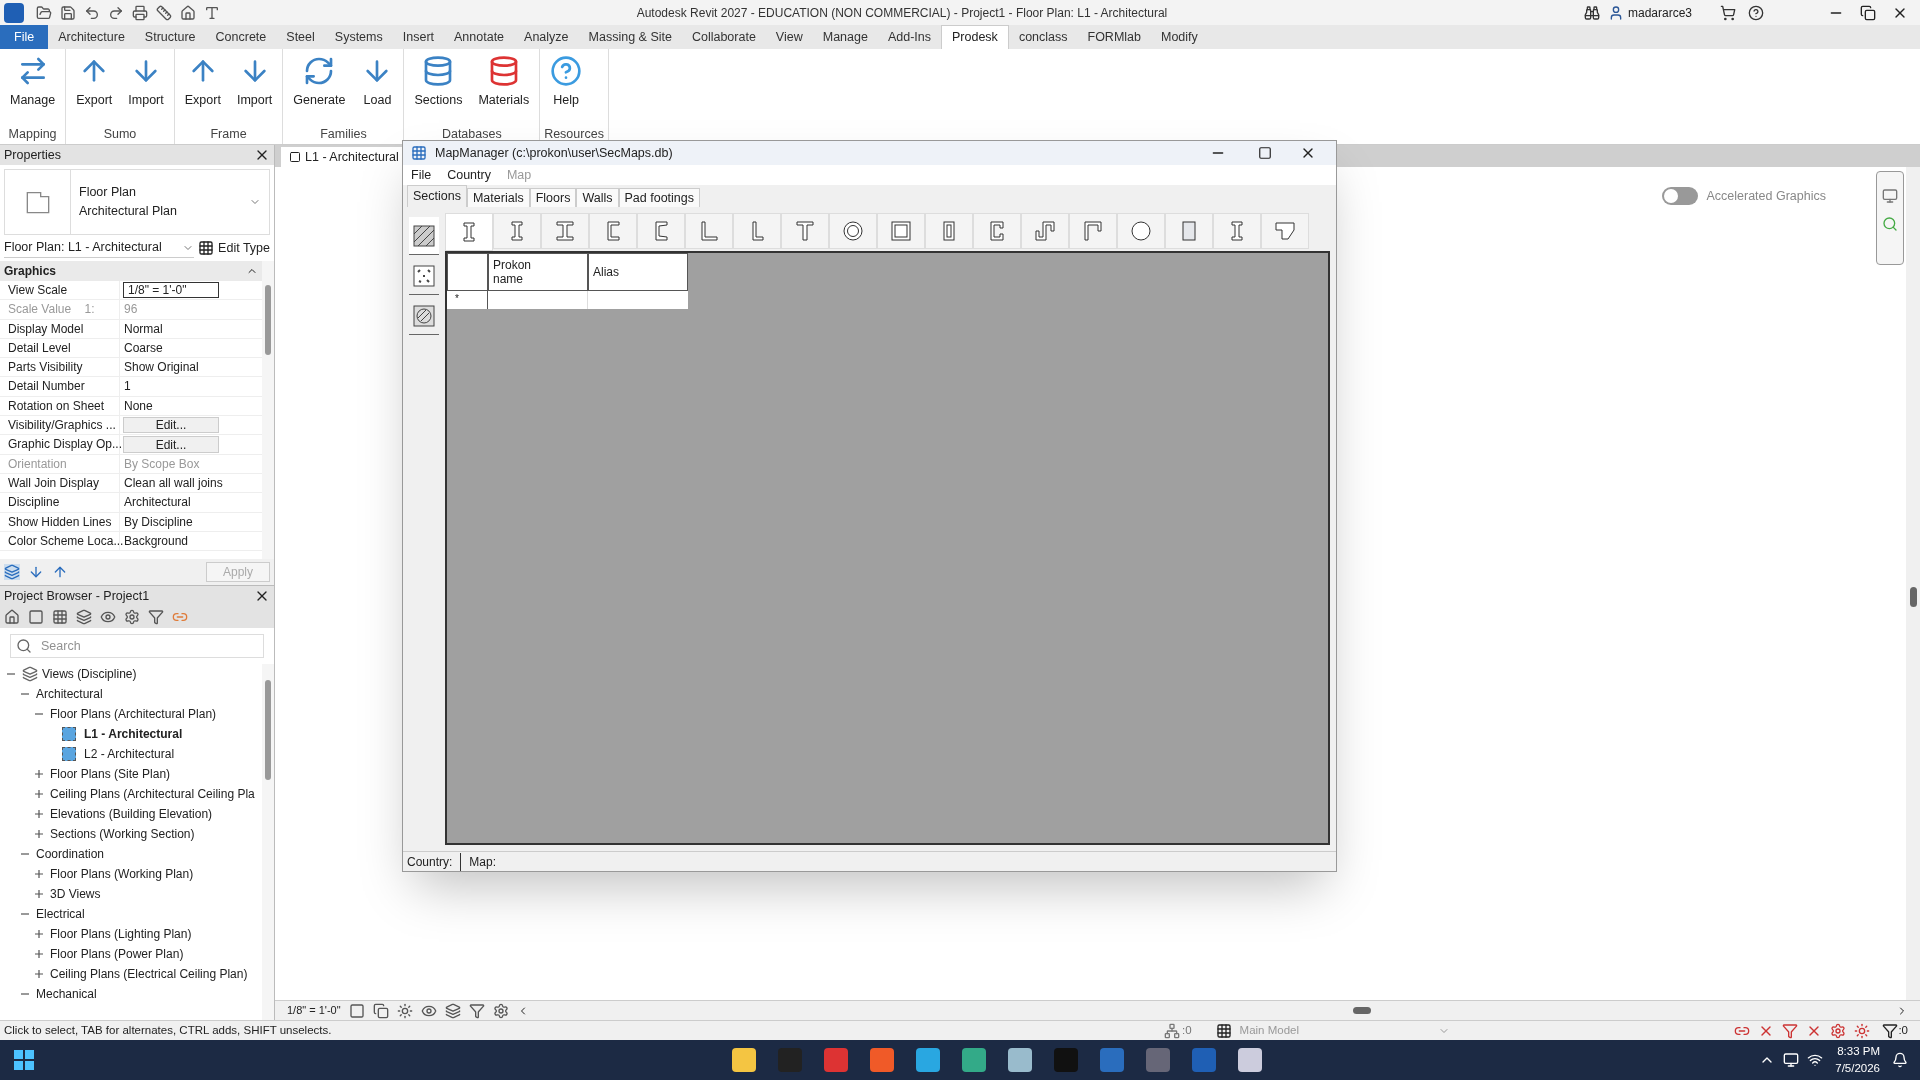 This screenshot has height=1080, width=1920. Describe the element at coordinates (418, 37) in the screenshot. I see `ribbon-tab: Insert` at that location.